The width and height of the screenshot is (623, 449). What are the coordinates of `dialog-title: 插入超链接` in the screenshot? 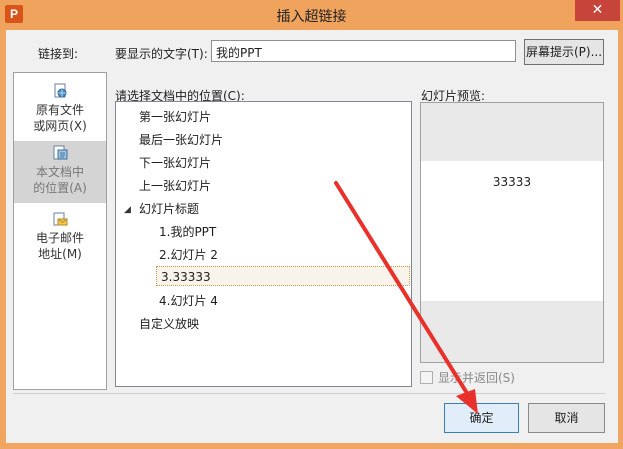 It's located at (311, 17).